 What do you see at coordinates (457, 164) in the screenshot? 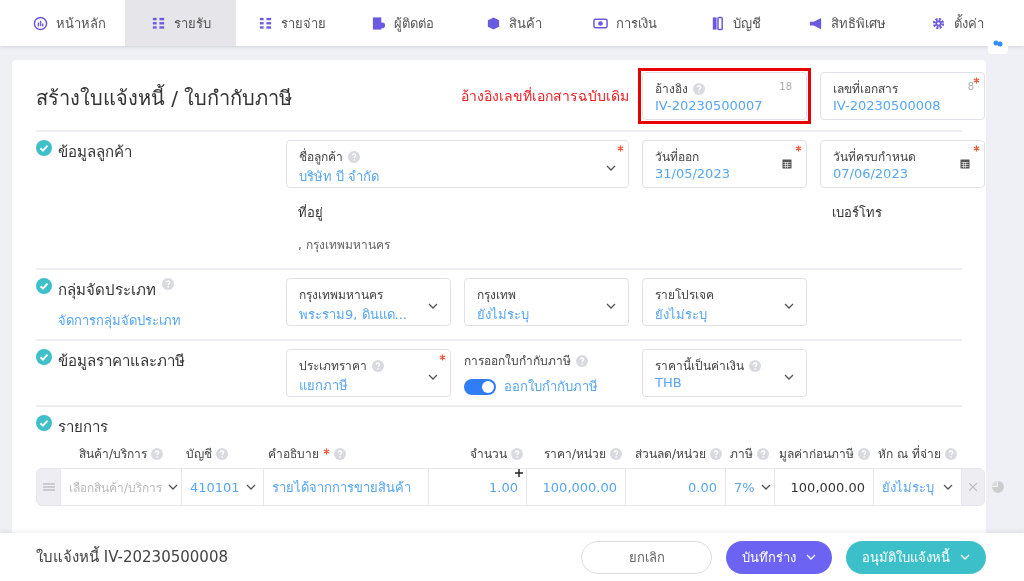
I see `select-field: ชื่อลูกค้า บริษัท บี จำกัด` at bounding box center [457, 164].